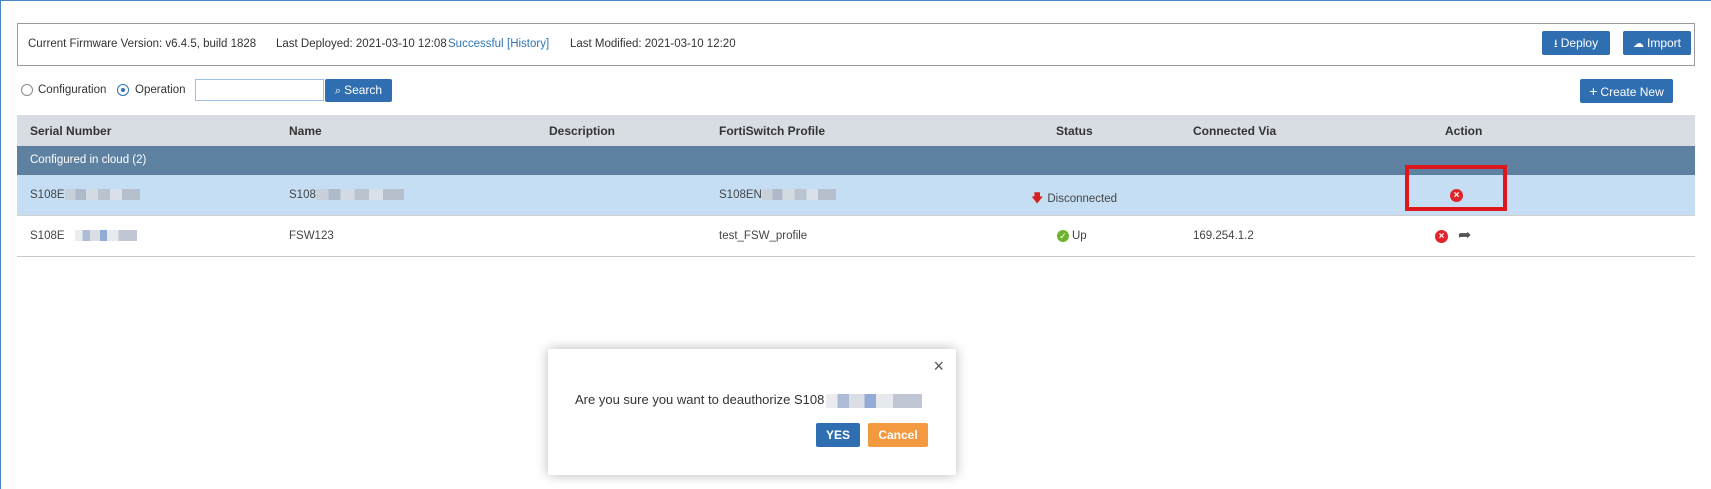  What do you see at coordinates (476, 44) in the screenshot?
I see `deploy-status-link: Successful` at bounding box center [476, 44].